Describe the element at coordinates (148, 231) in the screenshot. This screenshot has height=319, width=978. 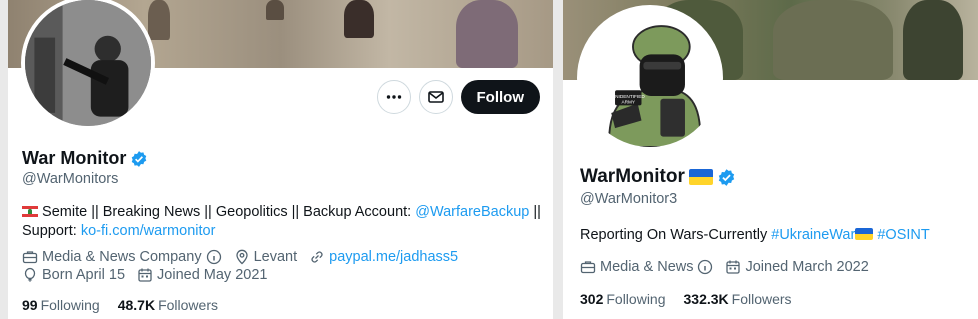
I see `bio-support-link: ko-fi.com/warmonitor` at that location.